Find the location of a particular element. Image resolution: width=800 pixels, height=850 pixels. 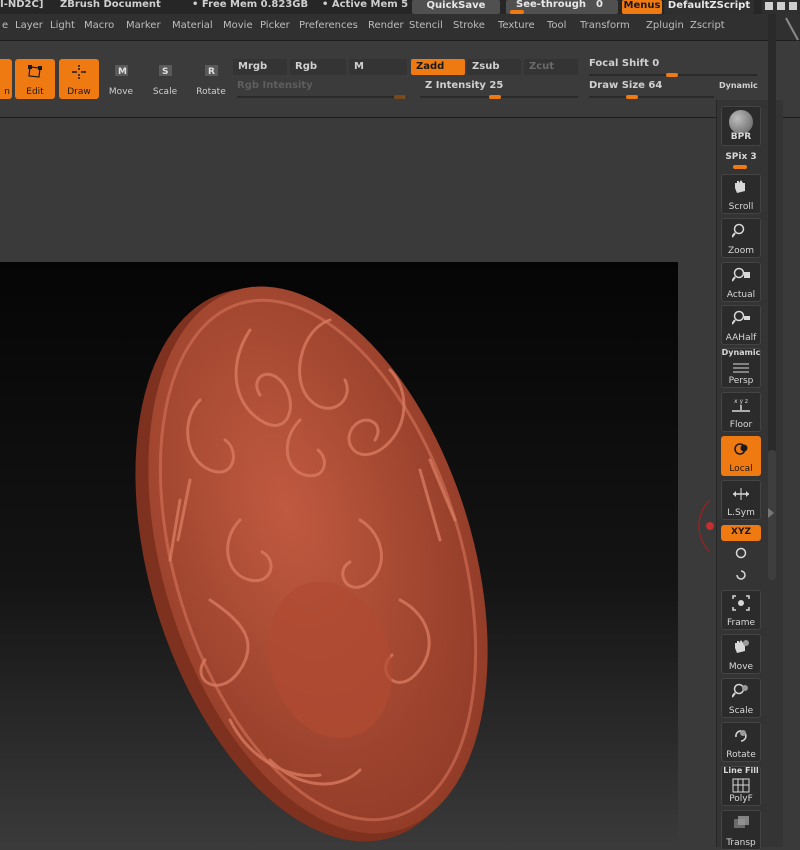

aahalf-icon is located at coordinates (741, 317).